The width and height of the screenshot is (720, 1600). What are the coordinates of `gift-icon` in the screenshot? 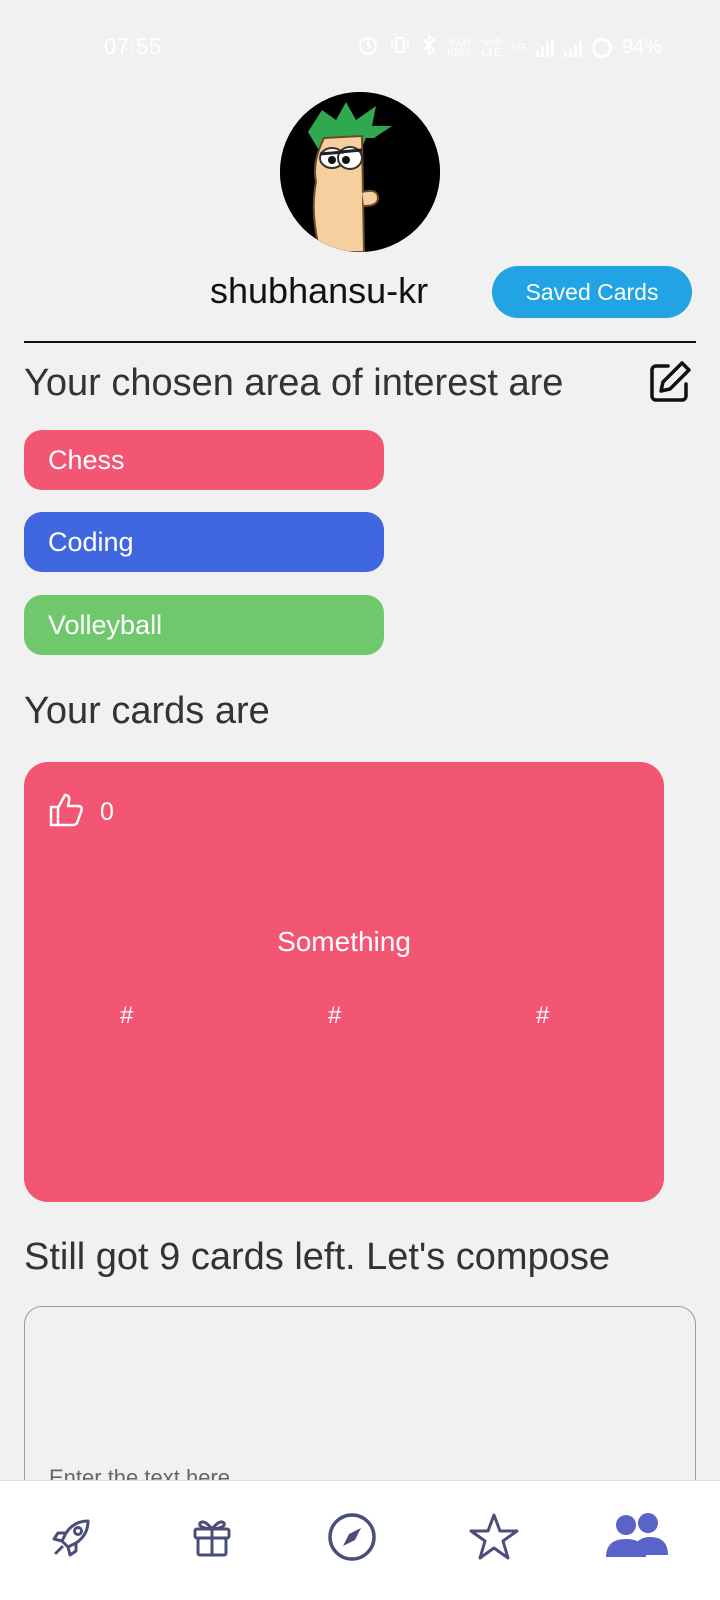 It's located at (212, 1539).